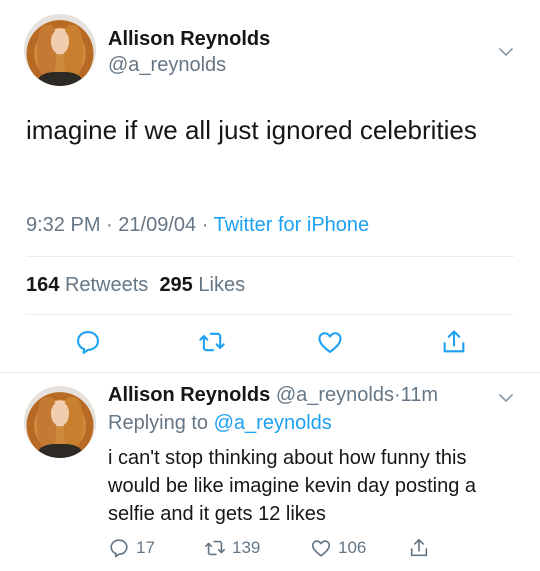  Describe the element at coordinates (43, 285) in the screenshot. I see `retweets-count: 164` at that location.